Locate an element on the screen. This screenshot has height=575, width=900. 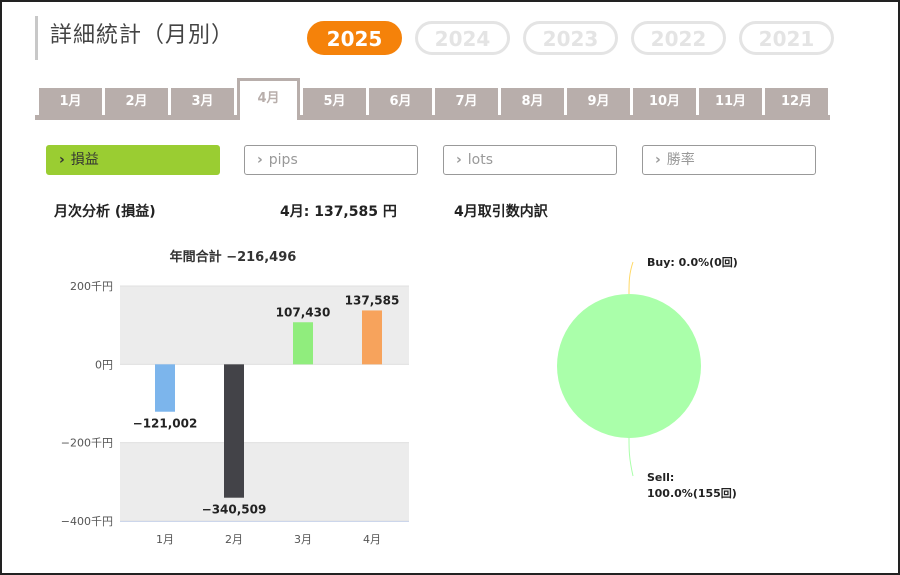
x-tick-label: 2月 is located at coordinates (234, 539).